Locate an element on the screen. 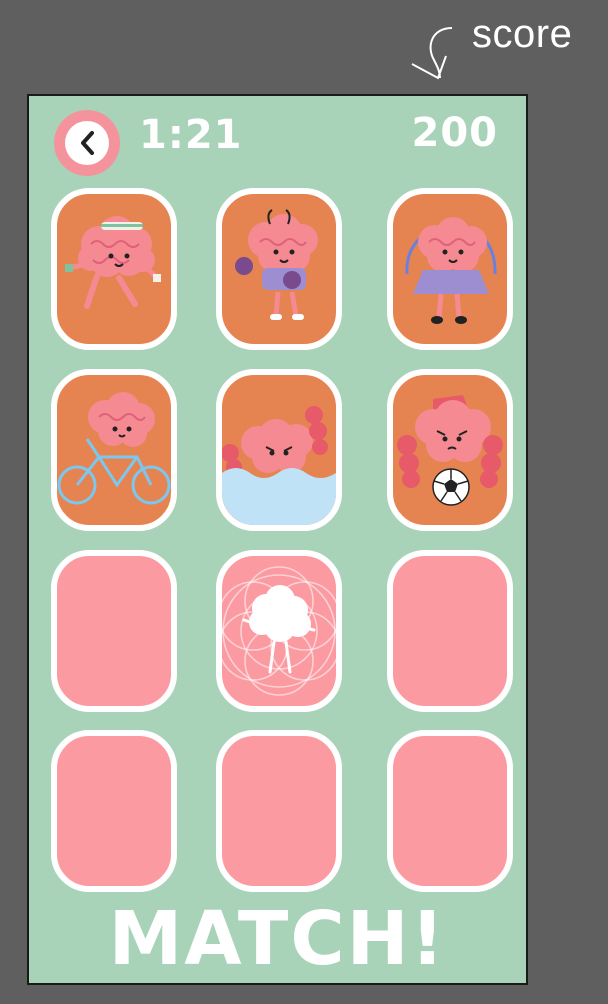 The image size is (608, 1004). annotation: score is located at coordinates (304, 45).